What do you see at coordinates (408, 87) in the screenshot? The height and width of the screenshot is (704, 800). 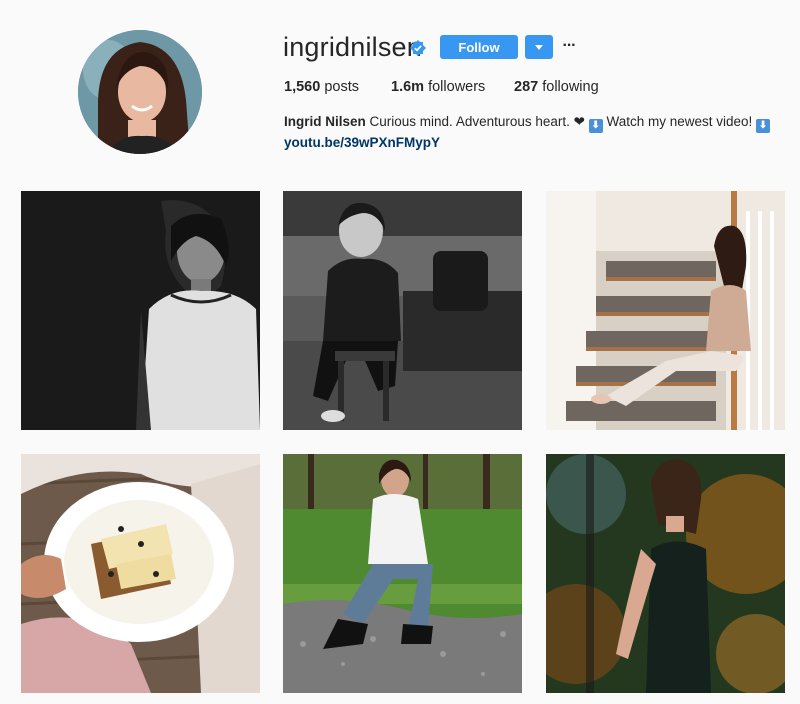 I see `followers-count: 1.6m` at bounding box center [408, 87].